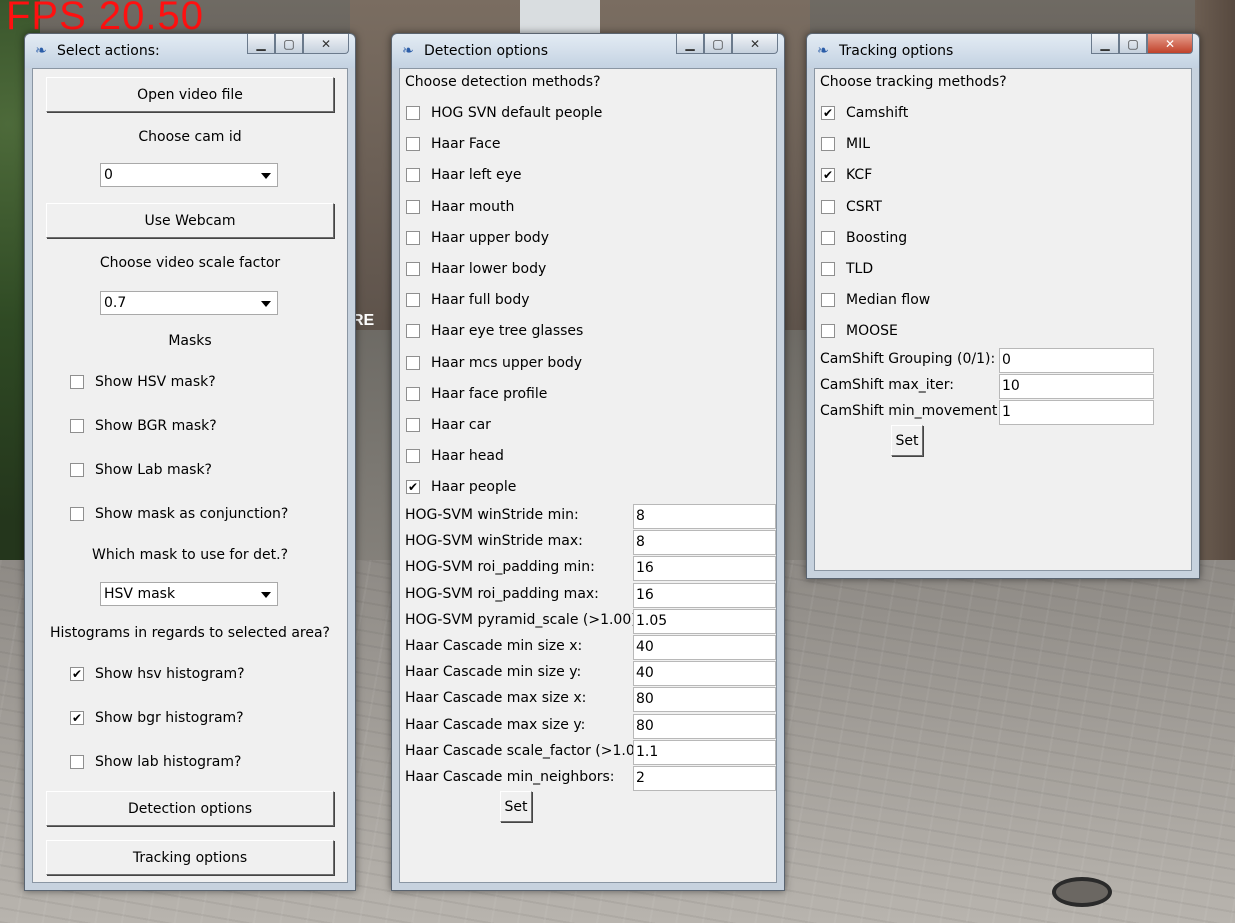 Image resolution: width=1235 pixels, height=923 pixels. I want to click on detection-param-input: 2, so click(704, 778).